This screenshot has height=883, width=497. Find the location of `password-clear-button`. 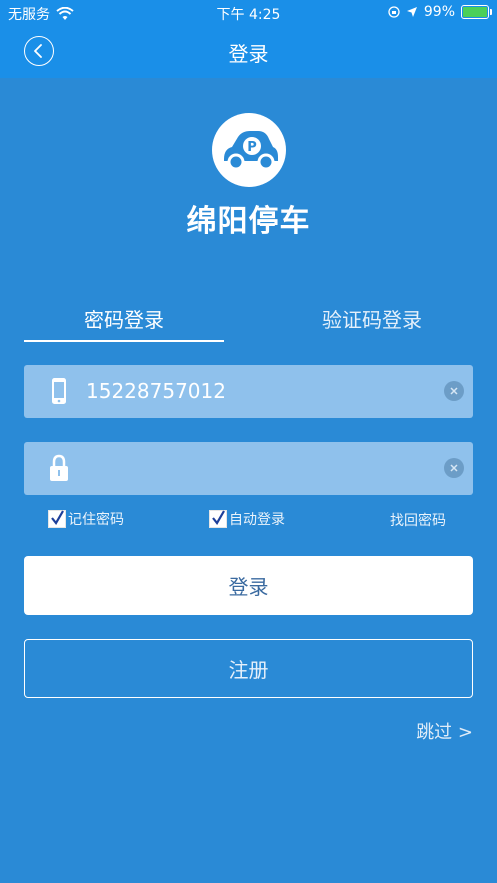

password-clear-button is located at coordinates (454, 468).